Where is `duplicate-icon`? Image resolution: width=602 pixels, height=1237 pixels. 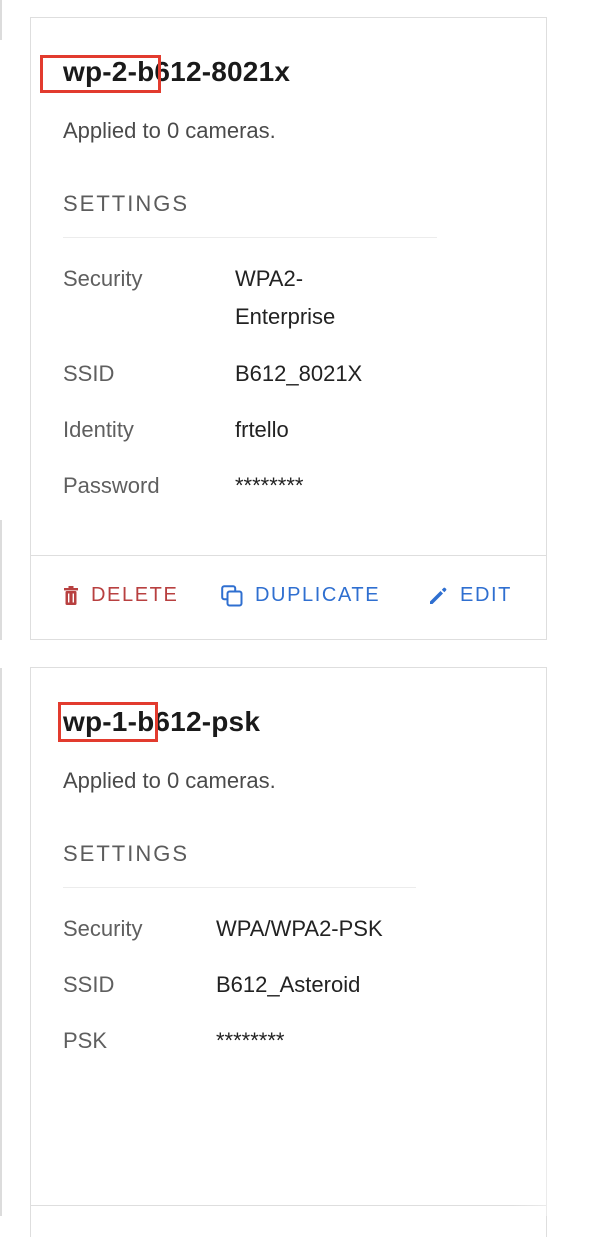 duplicate-icon is located at coordinates (232, 595).